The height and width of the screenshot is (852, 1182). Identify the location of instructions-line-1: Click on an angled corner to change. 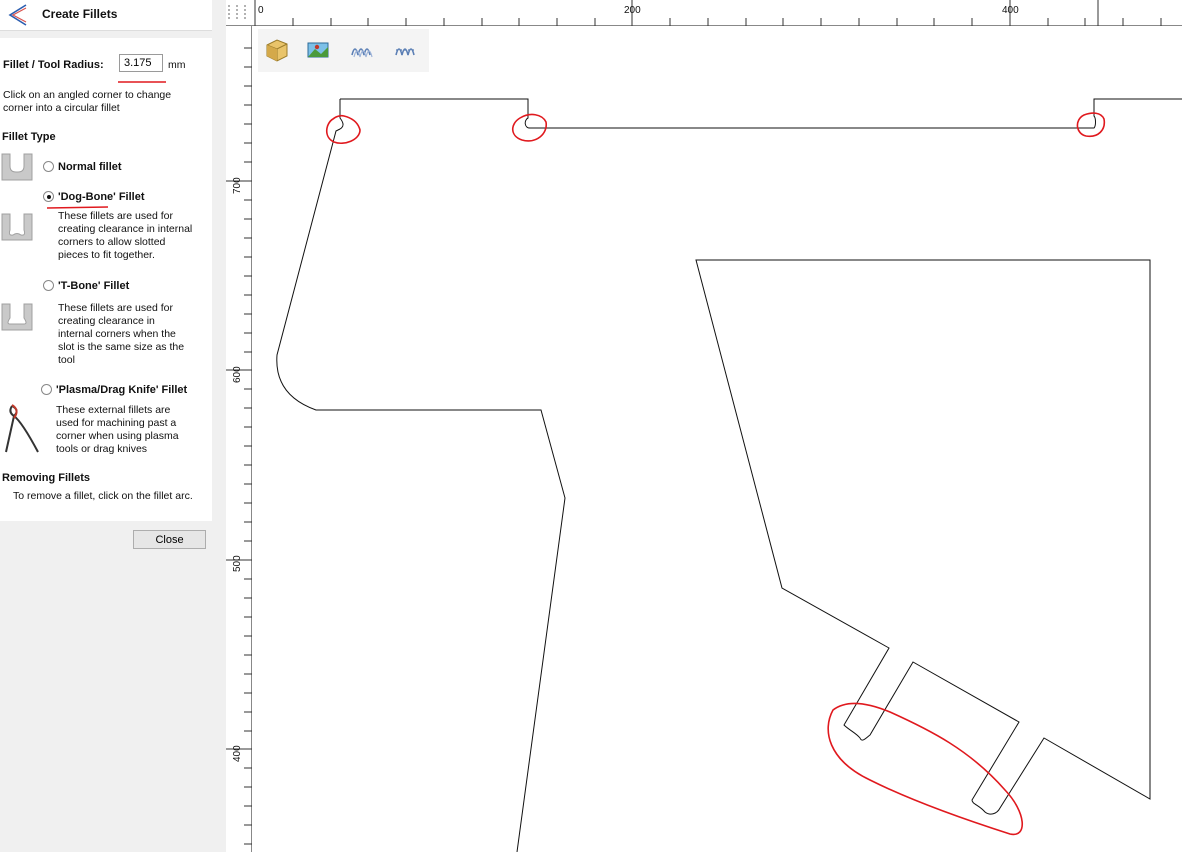
(87, 95).